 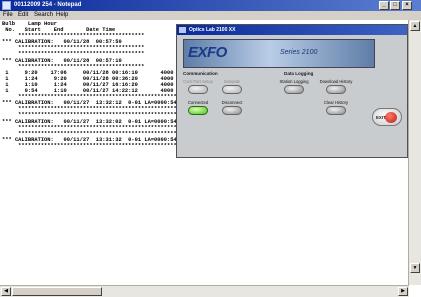 I want to click on scroll-right-icon: ▶, so click(x=403, y=291).